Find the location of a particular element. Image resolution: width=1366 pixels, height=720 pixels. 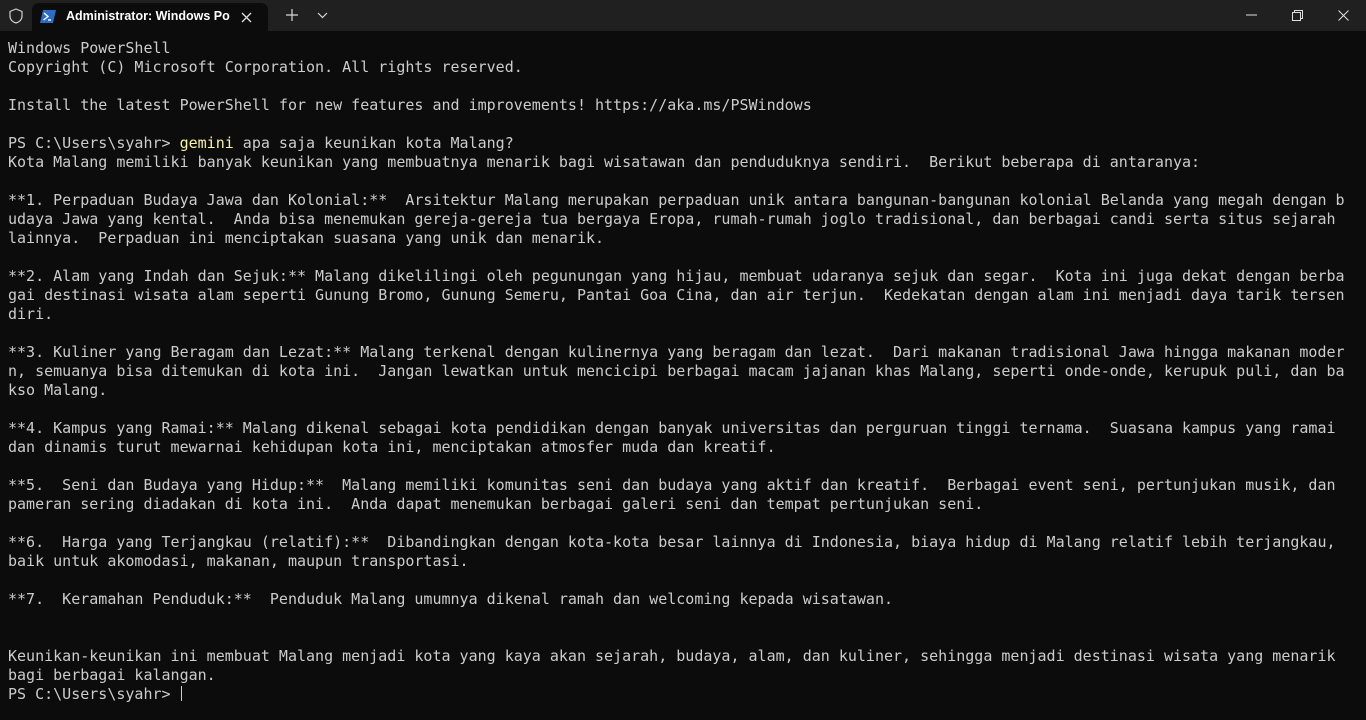

text-cursor is located at coordinates (181, 693).